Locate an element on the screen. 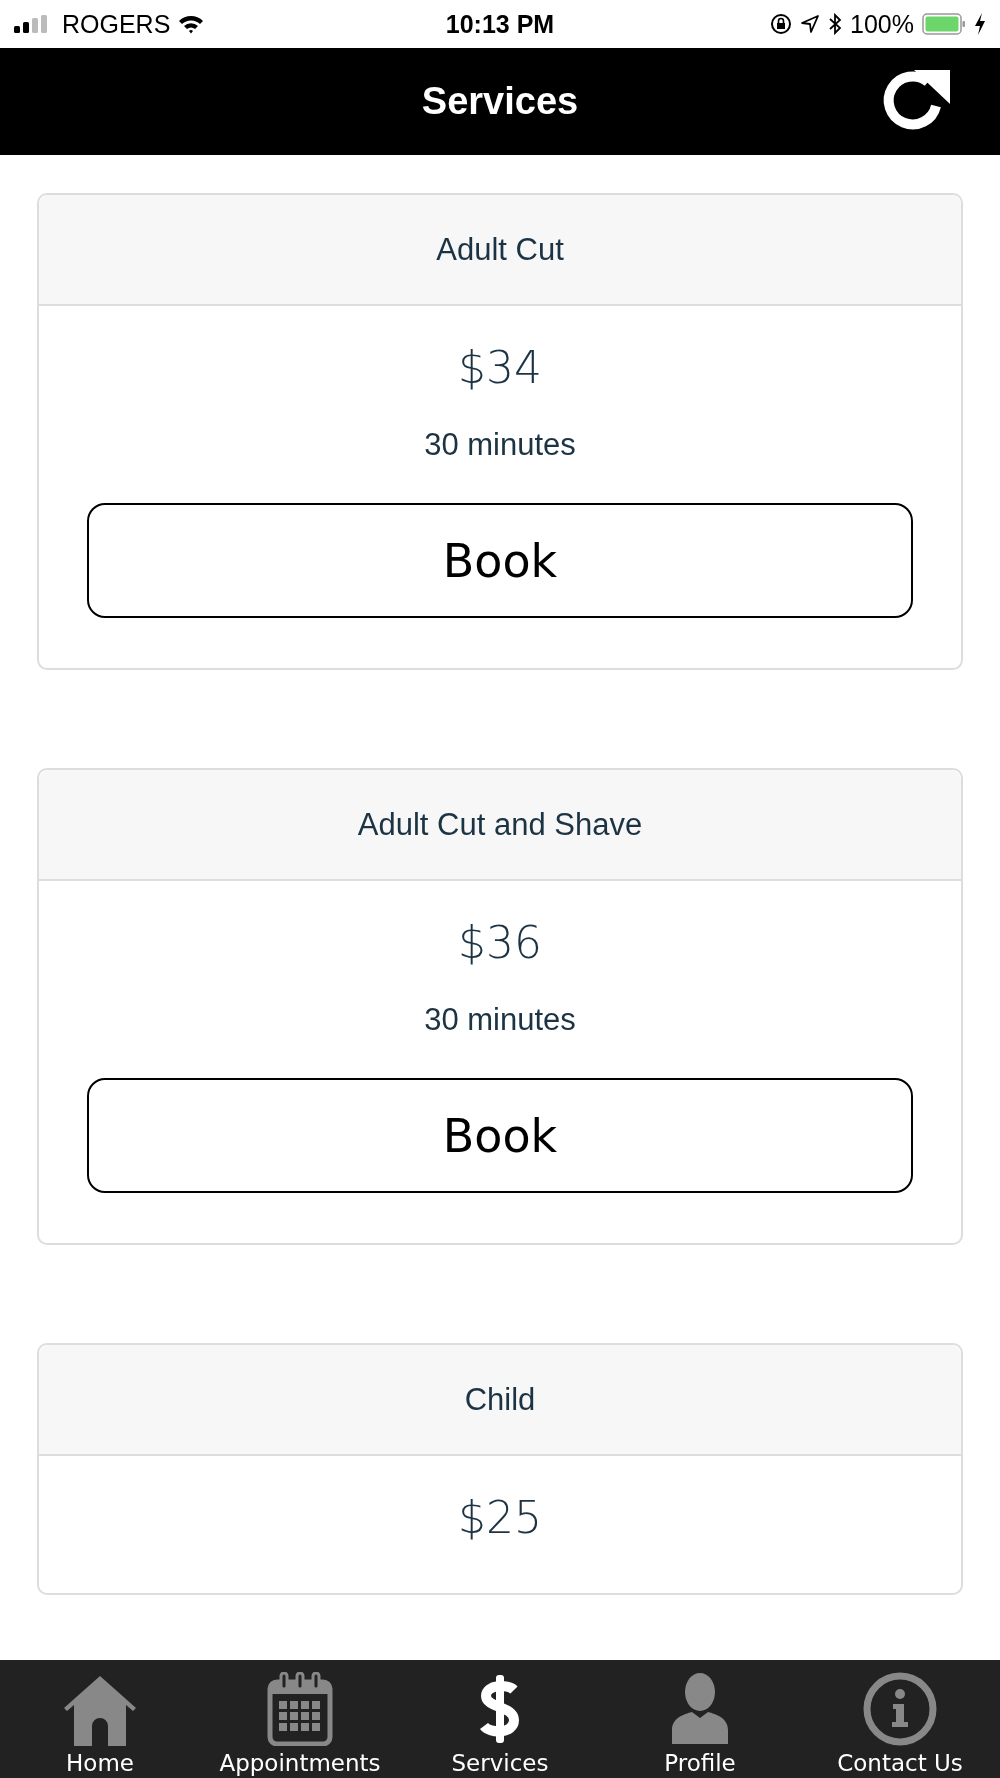  tab-item: Contact Us is located at coordinates (900, 1721).